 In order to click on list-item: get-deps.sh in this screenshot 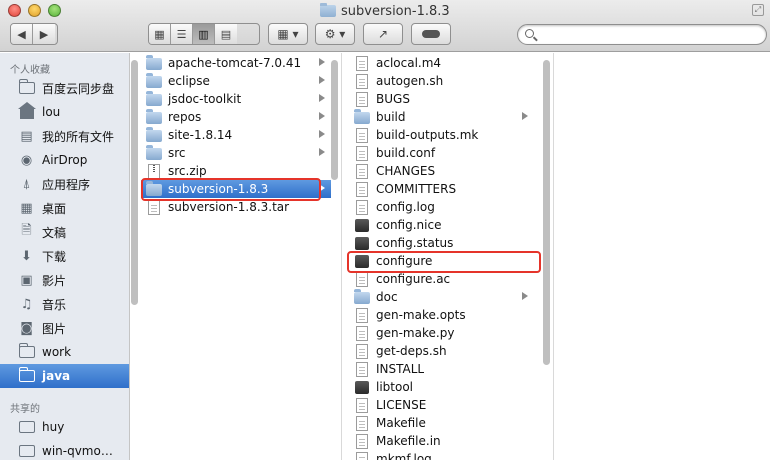, I will do `click(441, 351)`.